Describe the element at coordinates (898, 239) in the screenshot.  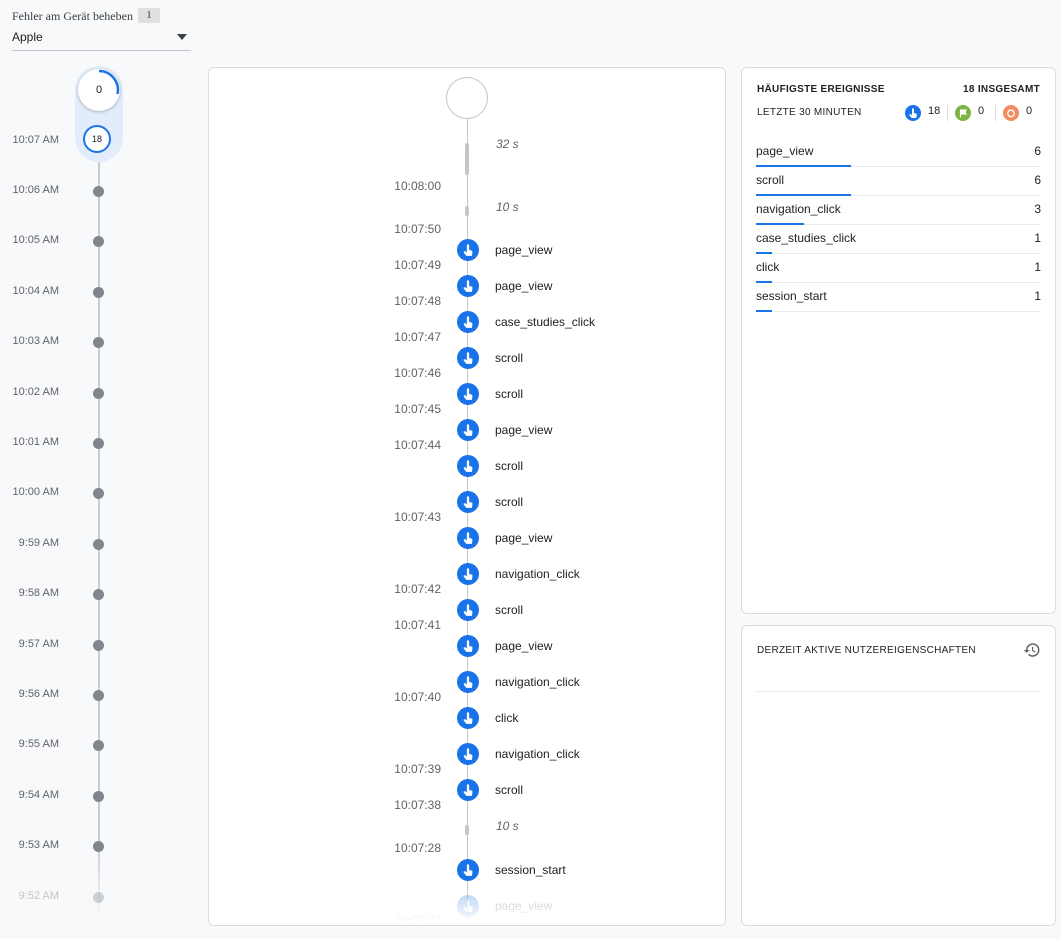
I see `top-event-row: case_studies_click 1` at that location.